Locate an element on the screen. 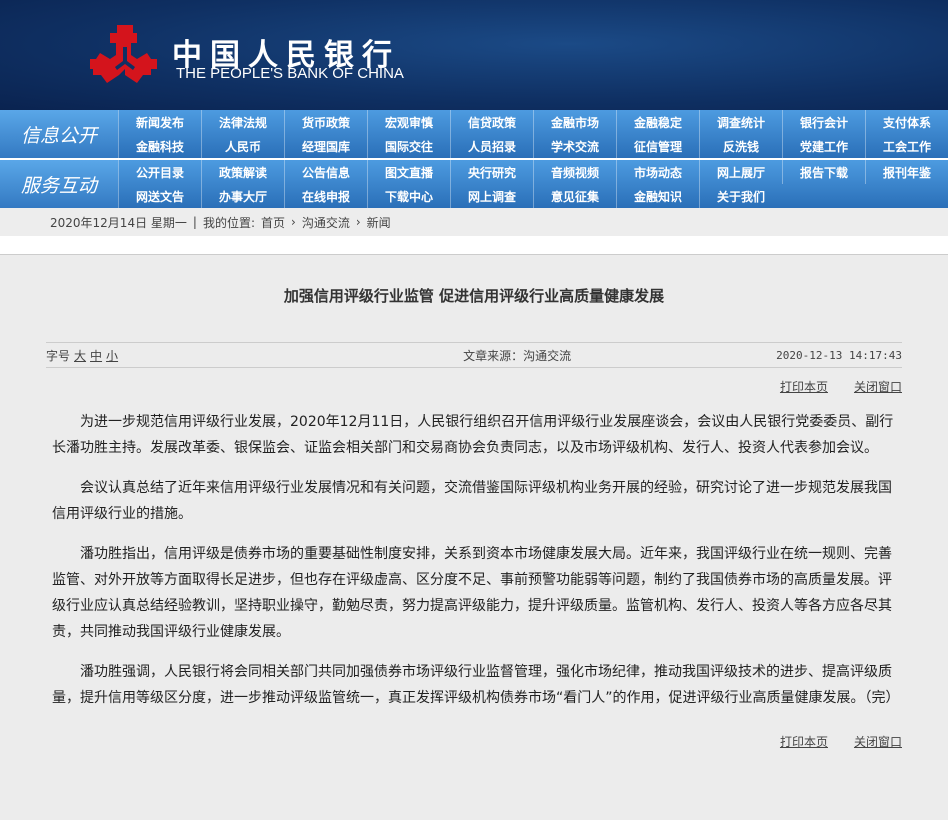  nav-group-label: 服务互动 is located at coordinates (59, 184).